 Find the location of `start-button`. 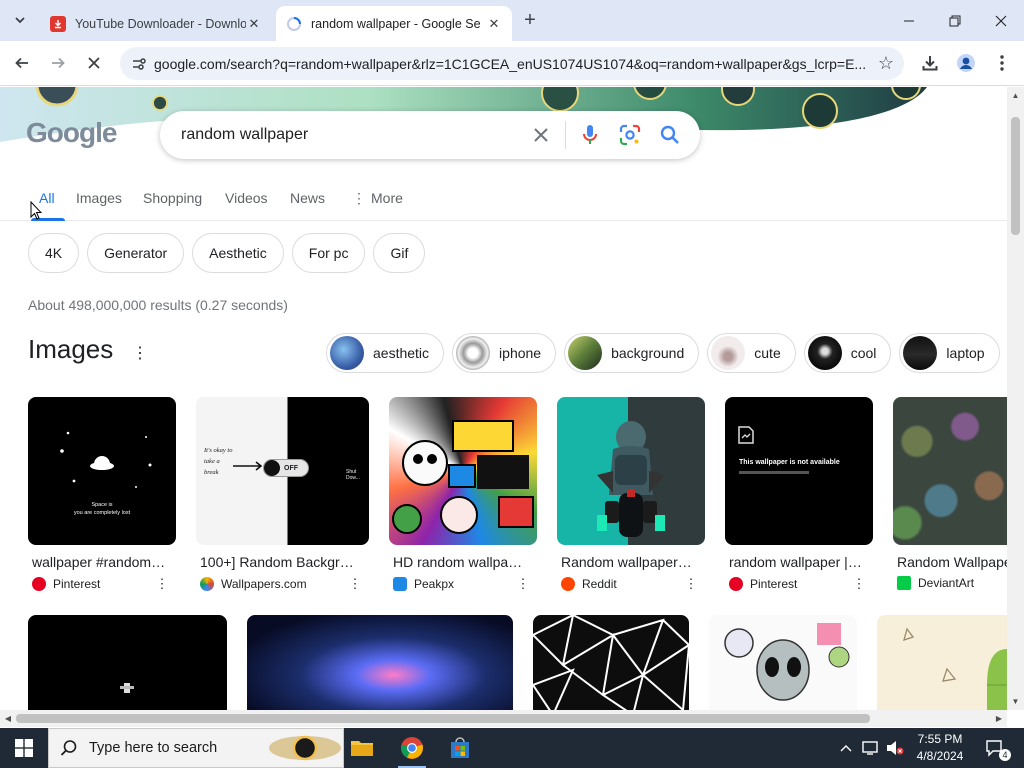

start-button is located at coordinates (24, 748).